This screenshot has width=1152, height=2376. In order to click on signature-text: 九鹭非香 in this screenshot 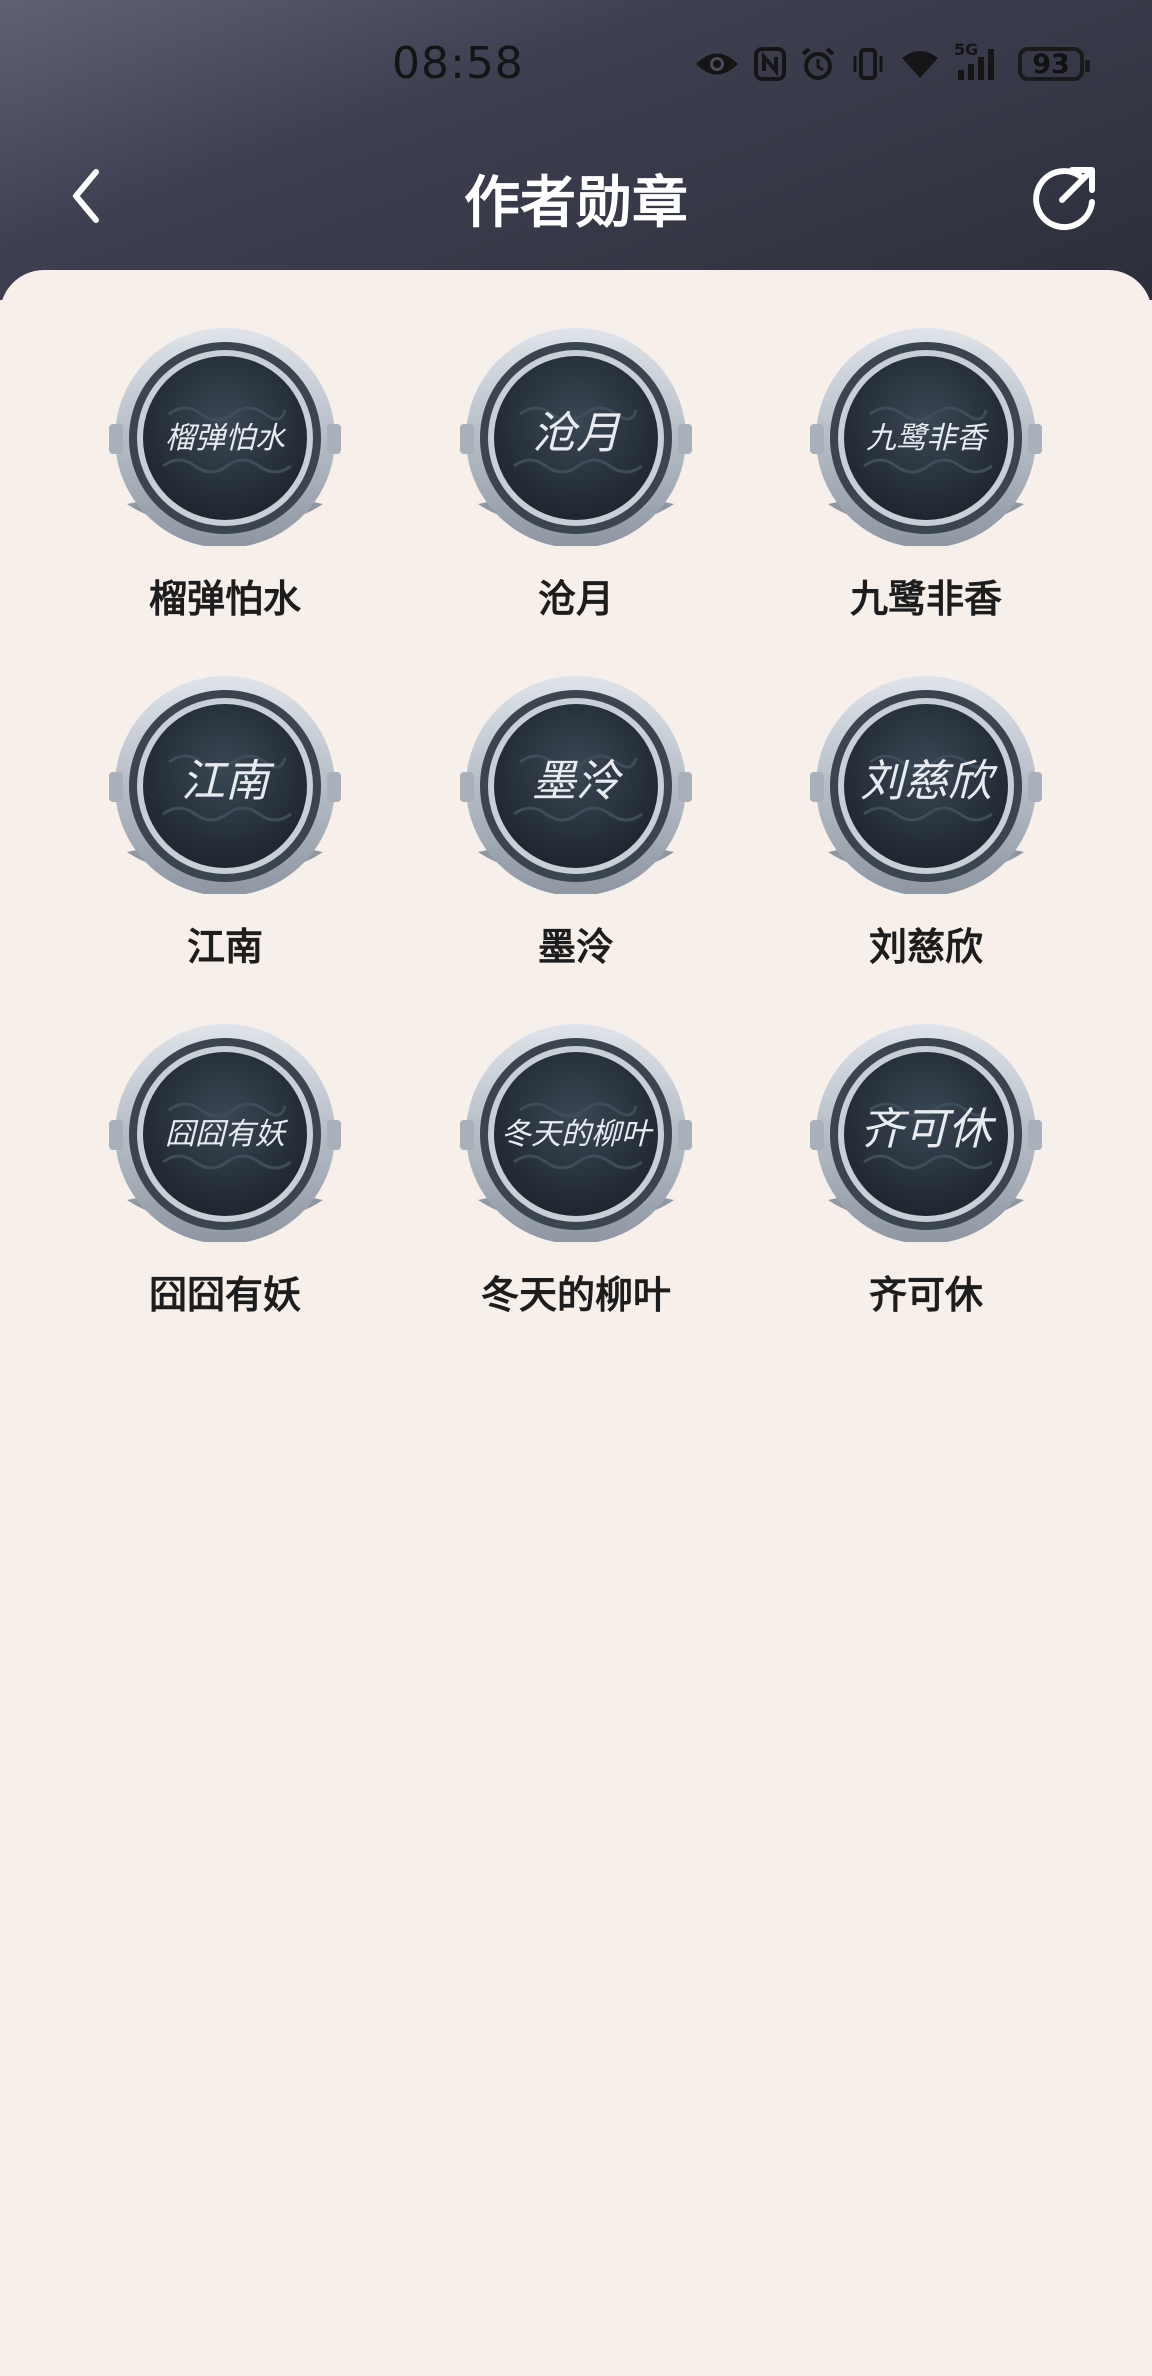, I will do `click(927, 438)`.